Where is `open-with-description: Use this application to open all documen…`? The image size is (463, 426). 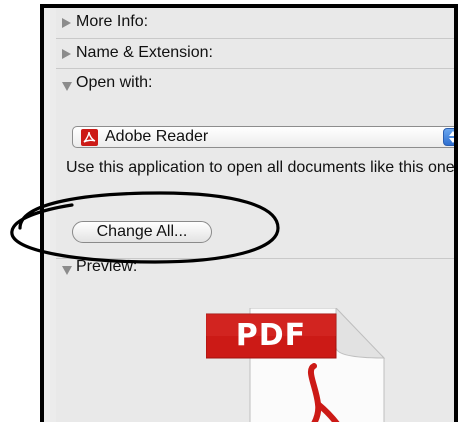 open-with-description: Use this application to open all documen… is located at coordinates (262, 167).